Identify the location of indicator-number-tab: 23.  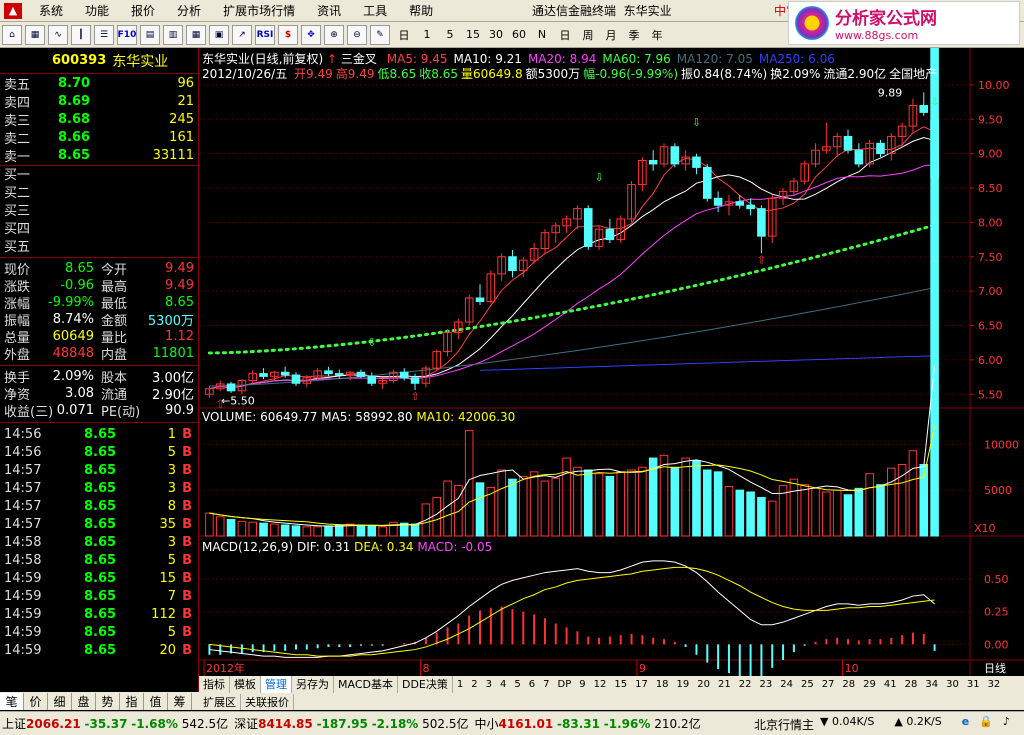
(765, 684).